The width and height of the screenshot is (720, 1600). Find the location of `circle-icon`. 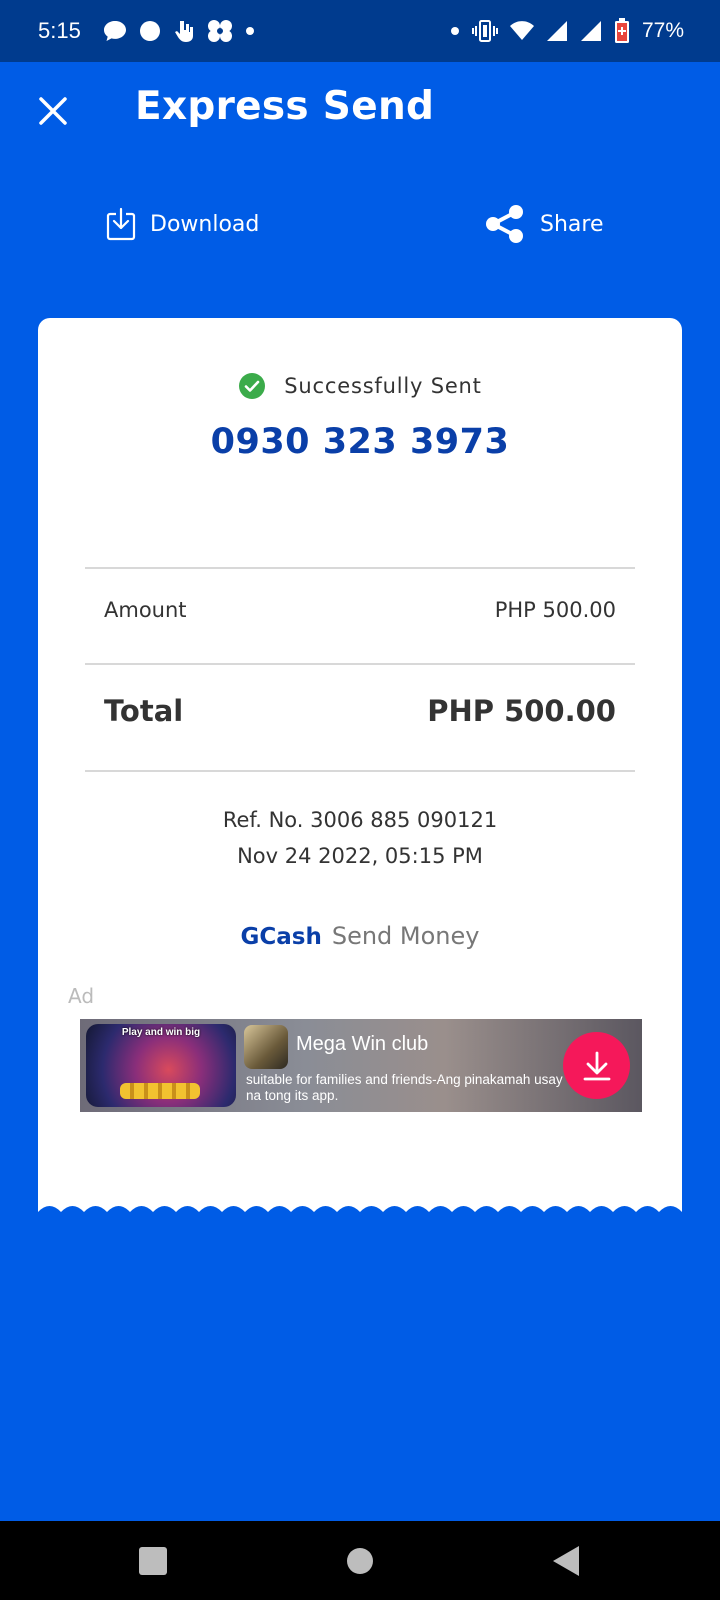

circle-icon is located at coordinates (360, 1561).